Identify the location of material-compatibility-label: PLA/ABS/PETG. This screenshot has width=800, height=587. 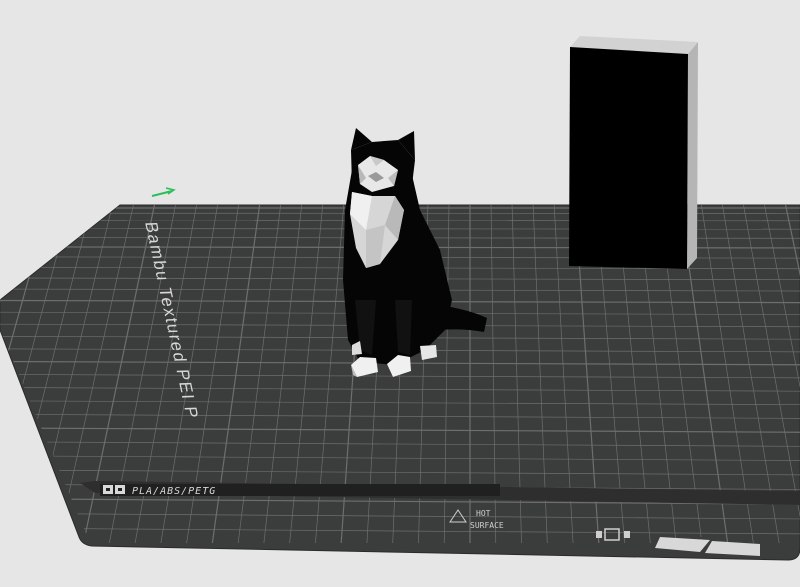
(174, 491).